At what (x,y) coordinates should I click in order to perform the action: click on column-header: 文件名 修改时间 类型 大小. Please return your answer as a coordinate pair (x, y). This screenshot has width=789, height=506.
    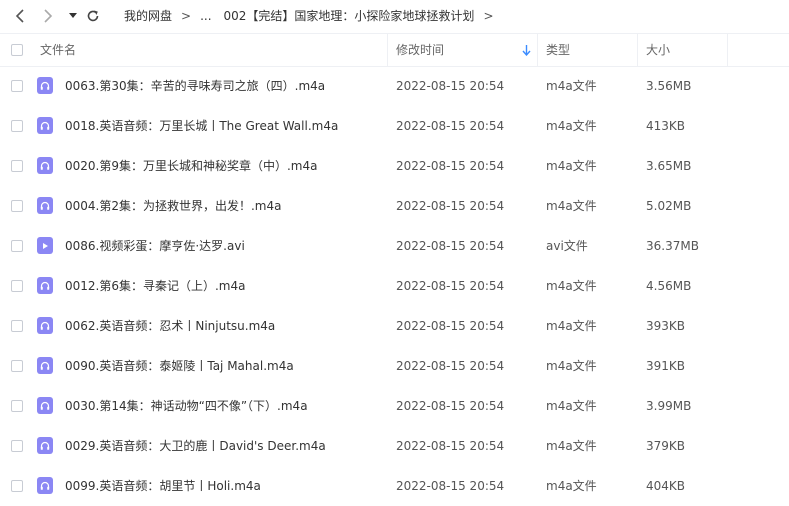
    Looking at the image, I should click on (394, 50).